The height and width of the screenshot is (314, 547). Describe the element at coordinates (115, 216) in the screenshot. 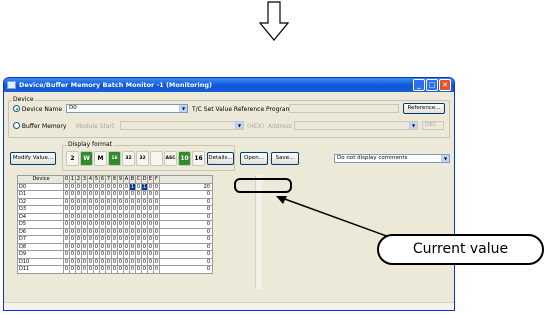

I see `table-row: D4 0 0 0 0 0 0 0 0 0 0 0 0 0 0 0 0 0` at that location.